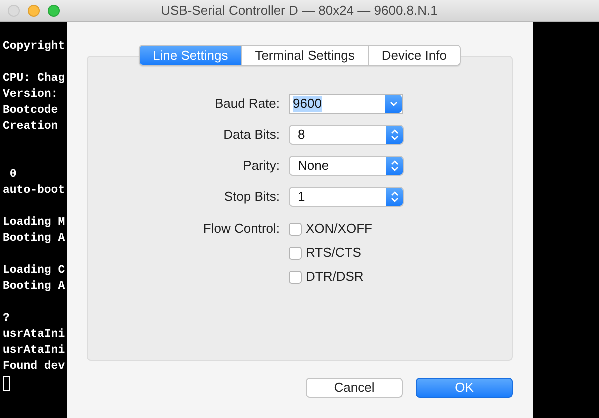  Describe the element at coordinates (313, 166) in the screenshot. I see `popup-value: None` at that location.